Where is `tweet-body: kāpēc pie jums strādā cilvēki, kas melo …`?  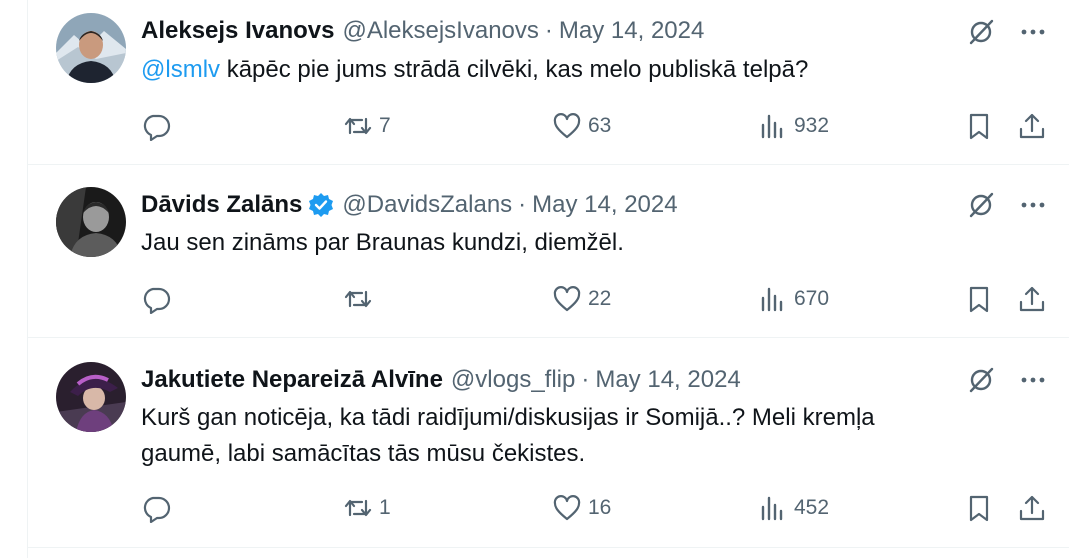
tweet-body: kāpēc pie jums strādā cilvēki, kas melo … is located at coordinates (514, 69).